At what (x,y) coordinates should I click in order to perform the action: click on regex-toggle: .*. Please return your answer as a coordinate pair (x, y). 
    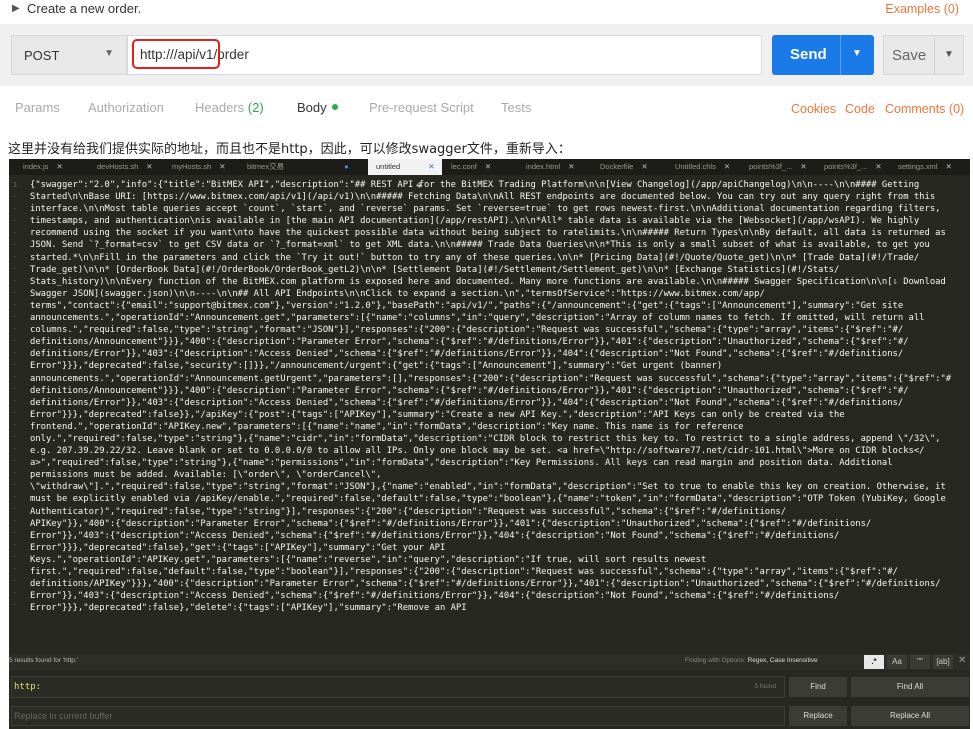
    Looking at the image, I should click on (874, 662).